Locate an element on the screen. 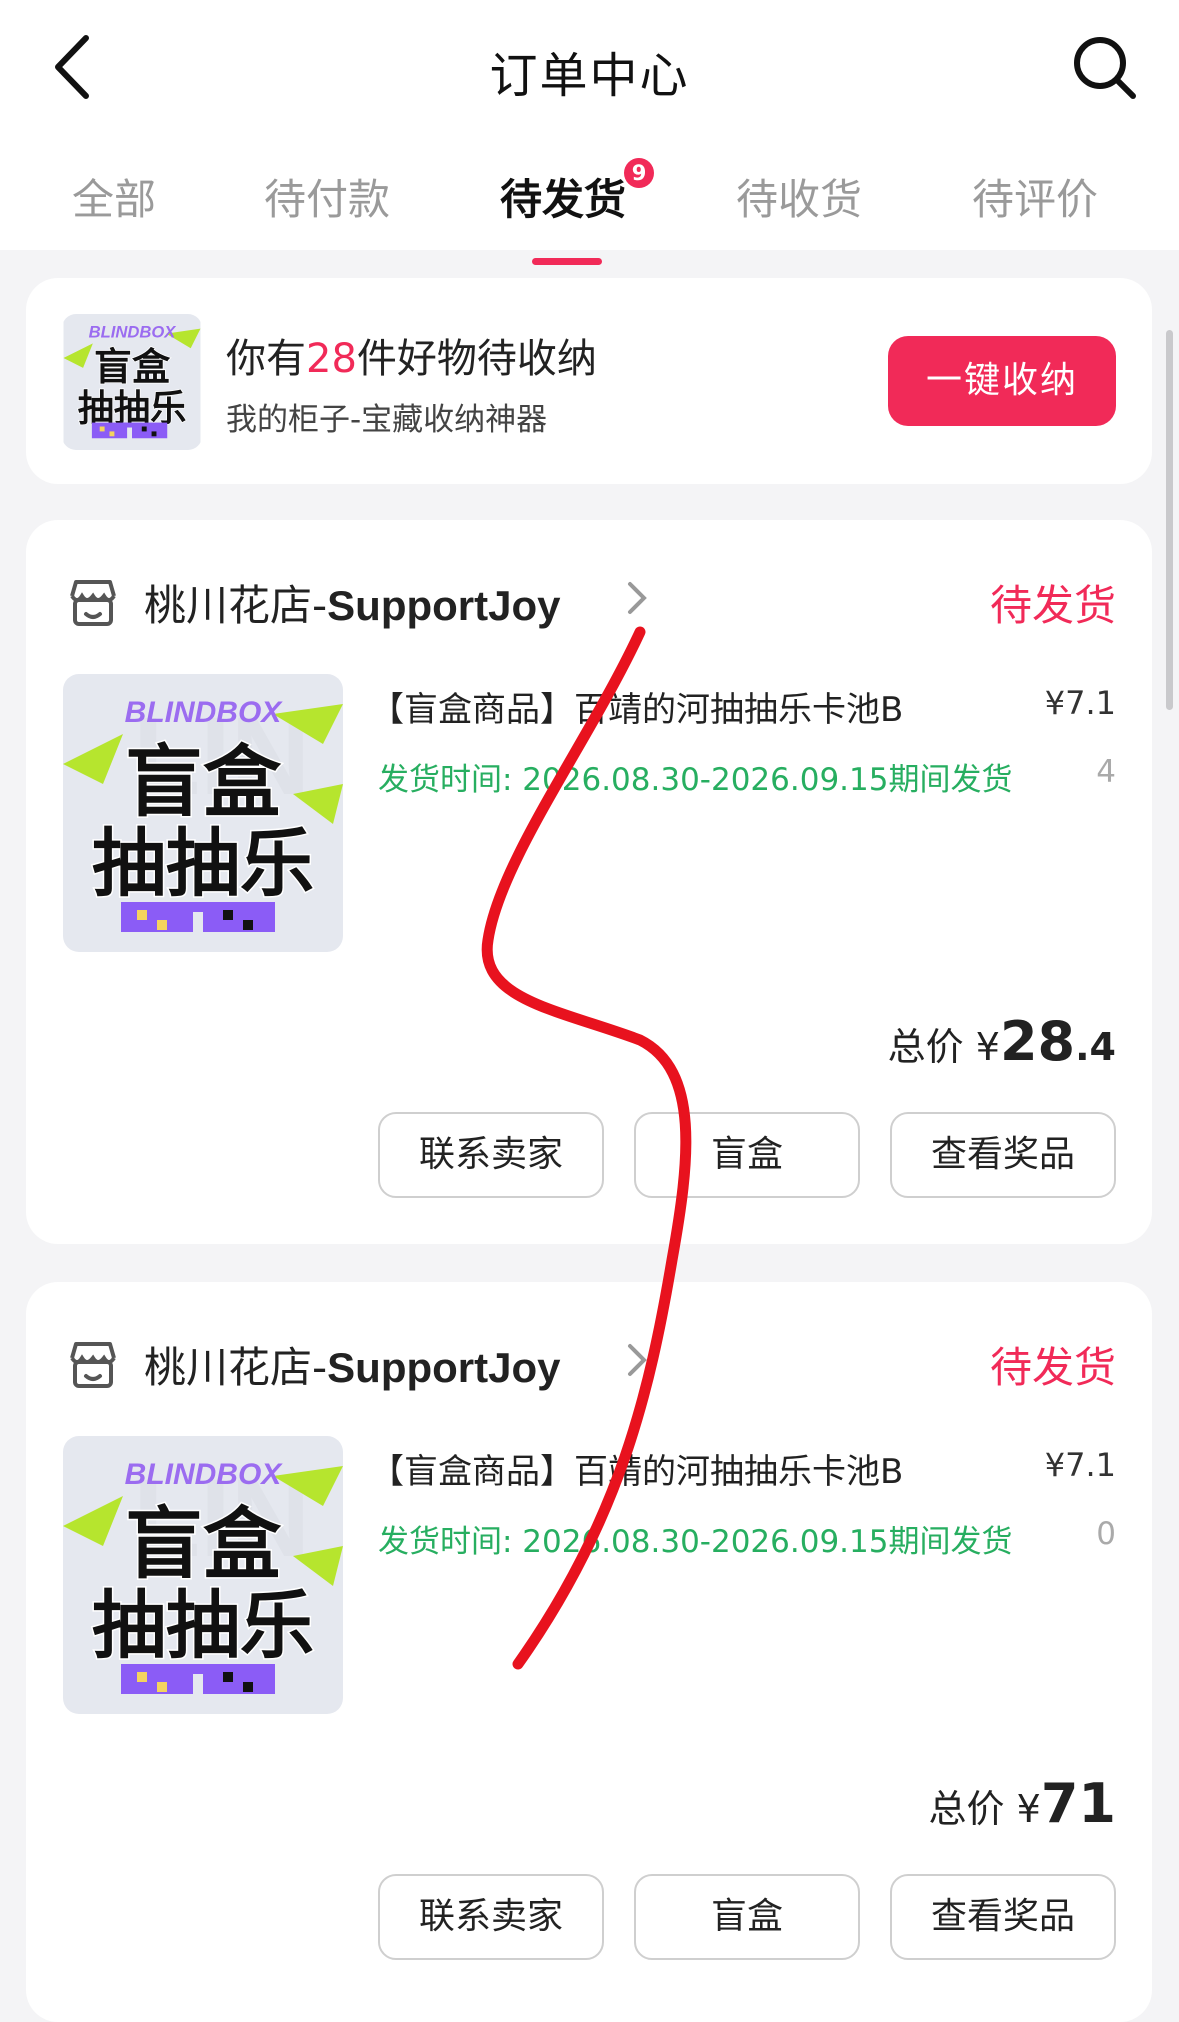  count-badge: 9 is located at coordinates (639, 173).